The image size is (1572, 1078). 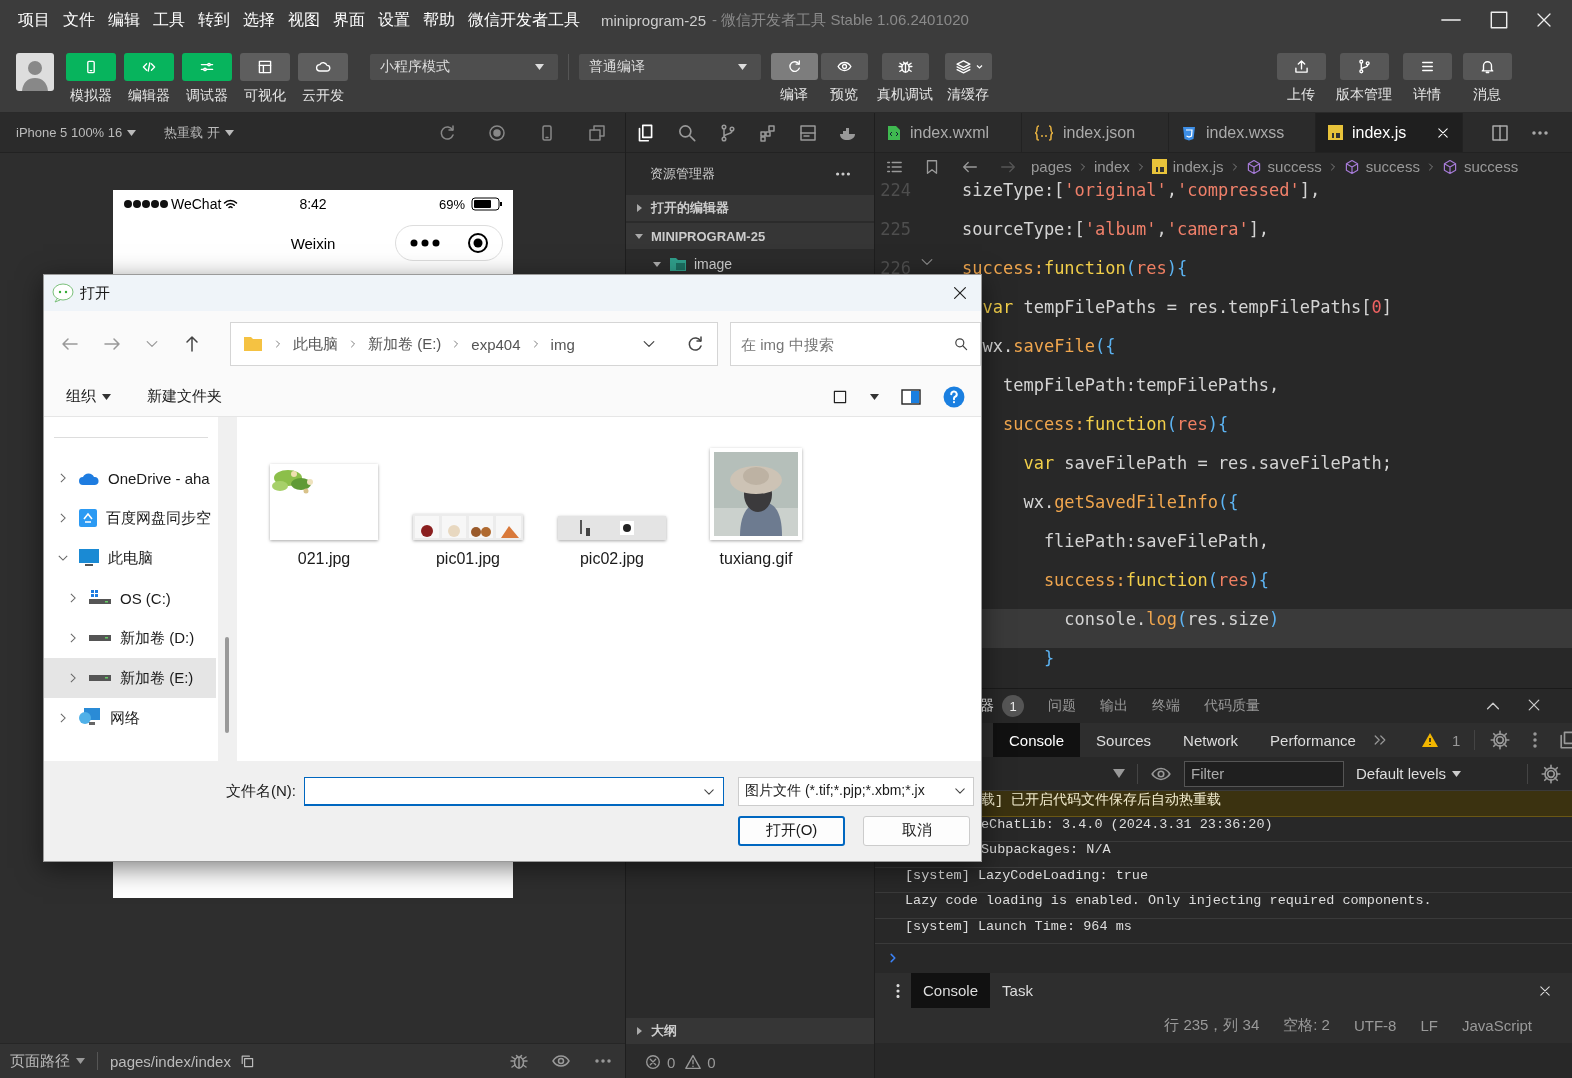 What do you see at coordinates (130, 598) in the screenshot?
I see `tree-item: OS (C:)` at bounding box center [130, 598].